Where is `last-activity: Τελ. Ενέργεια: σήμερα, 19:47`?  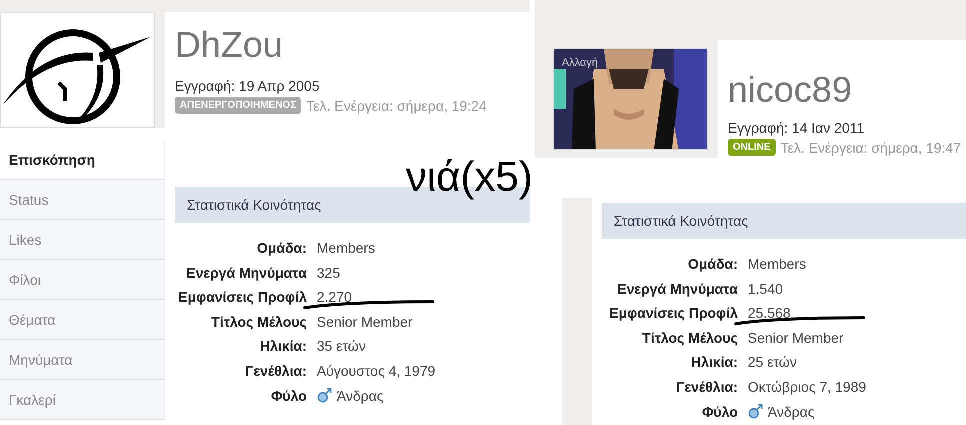
last-activity: Τελ. Ενέργεια: σήμερα, 19:47 is located at coordinates (871, 148).